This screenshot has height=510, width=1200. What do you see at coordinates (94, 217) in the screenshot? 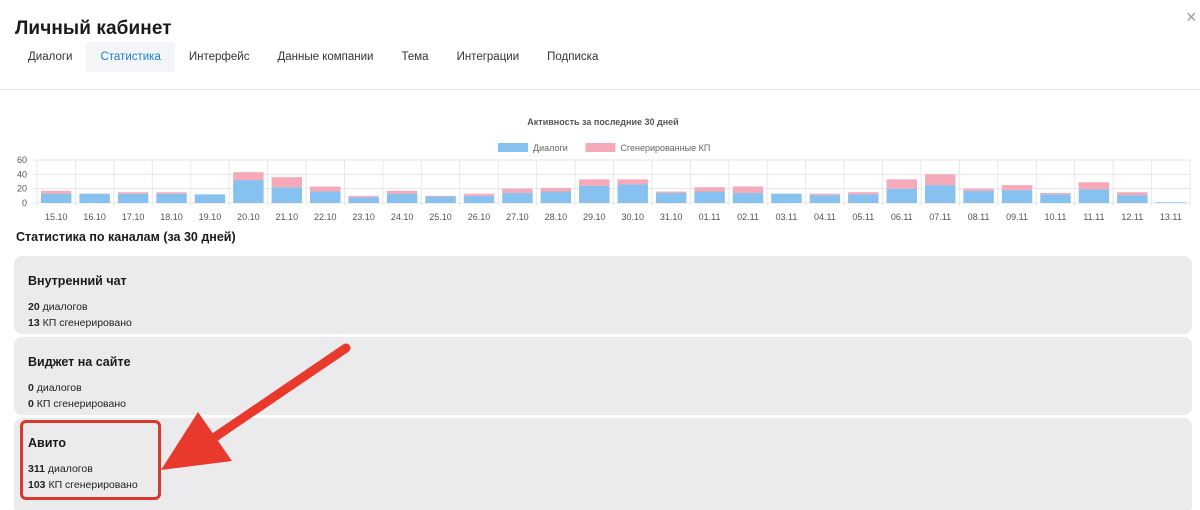
I see `x-tick-label: 16.10` at bounding box center [94, 217].